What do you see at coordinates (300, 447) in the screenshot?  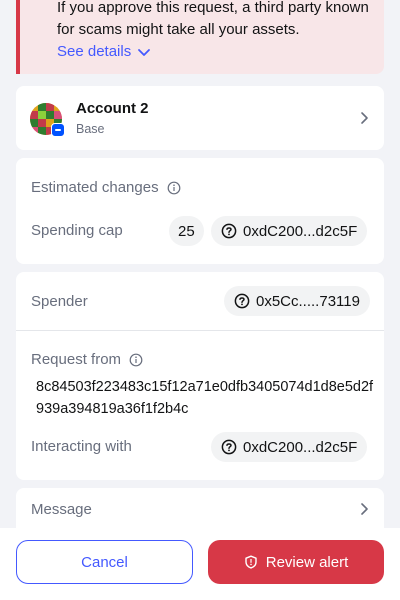 I see `interacting-with-address: 0xdC200...d2c5F` at bounding box center [300, 447].